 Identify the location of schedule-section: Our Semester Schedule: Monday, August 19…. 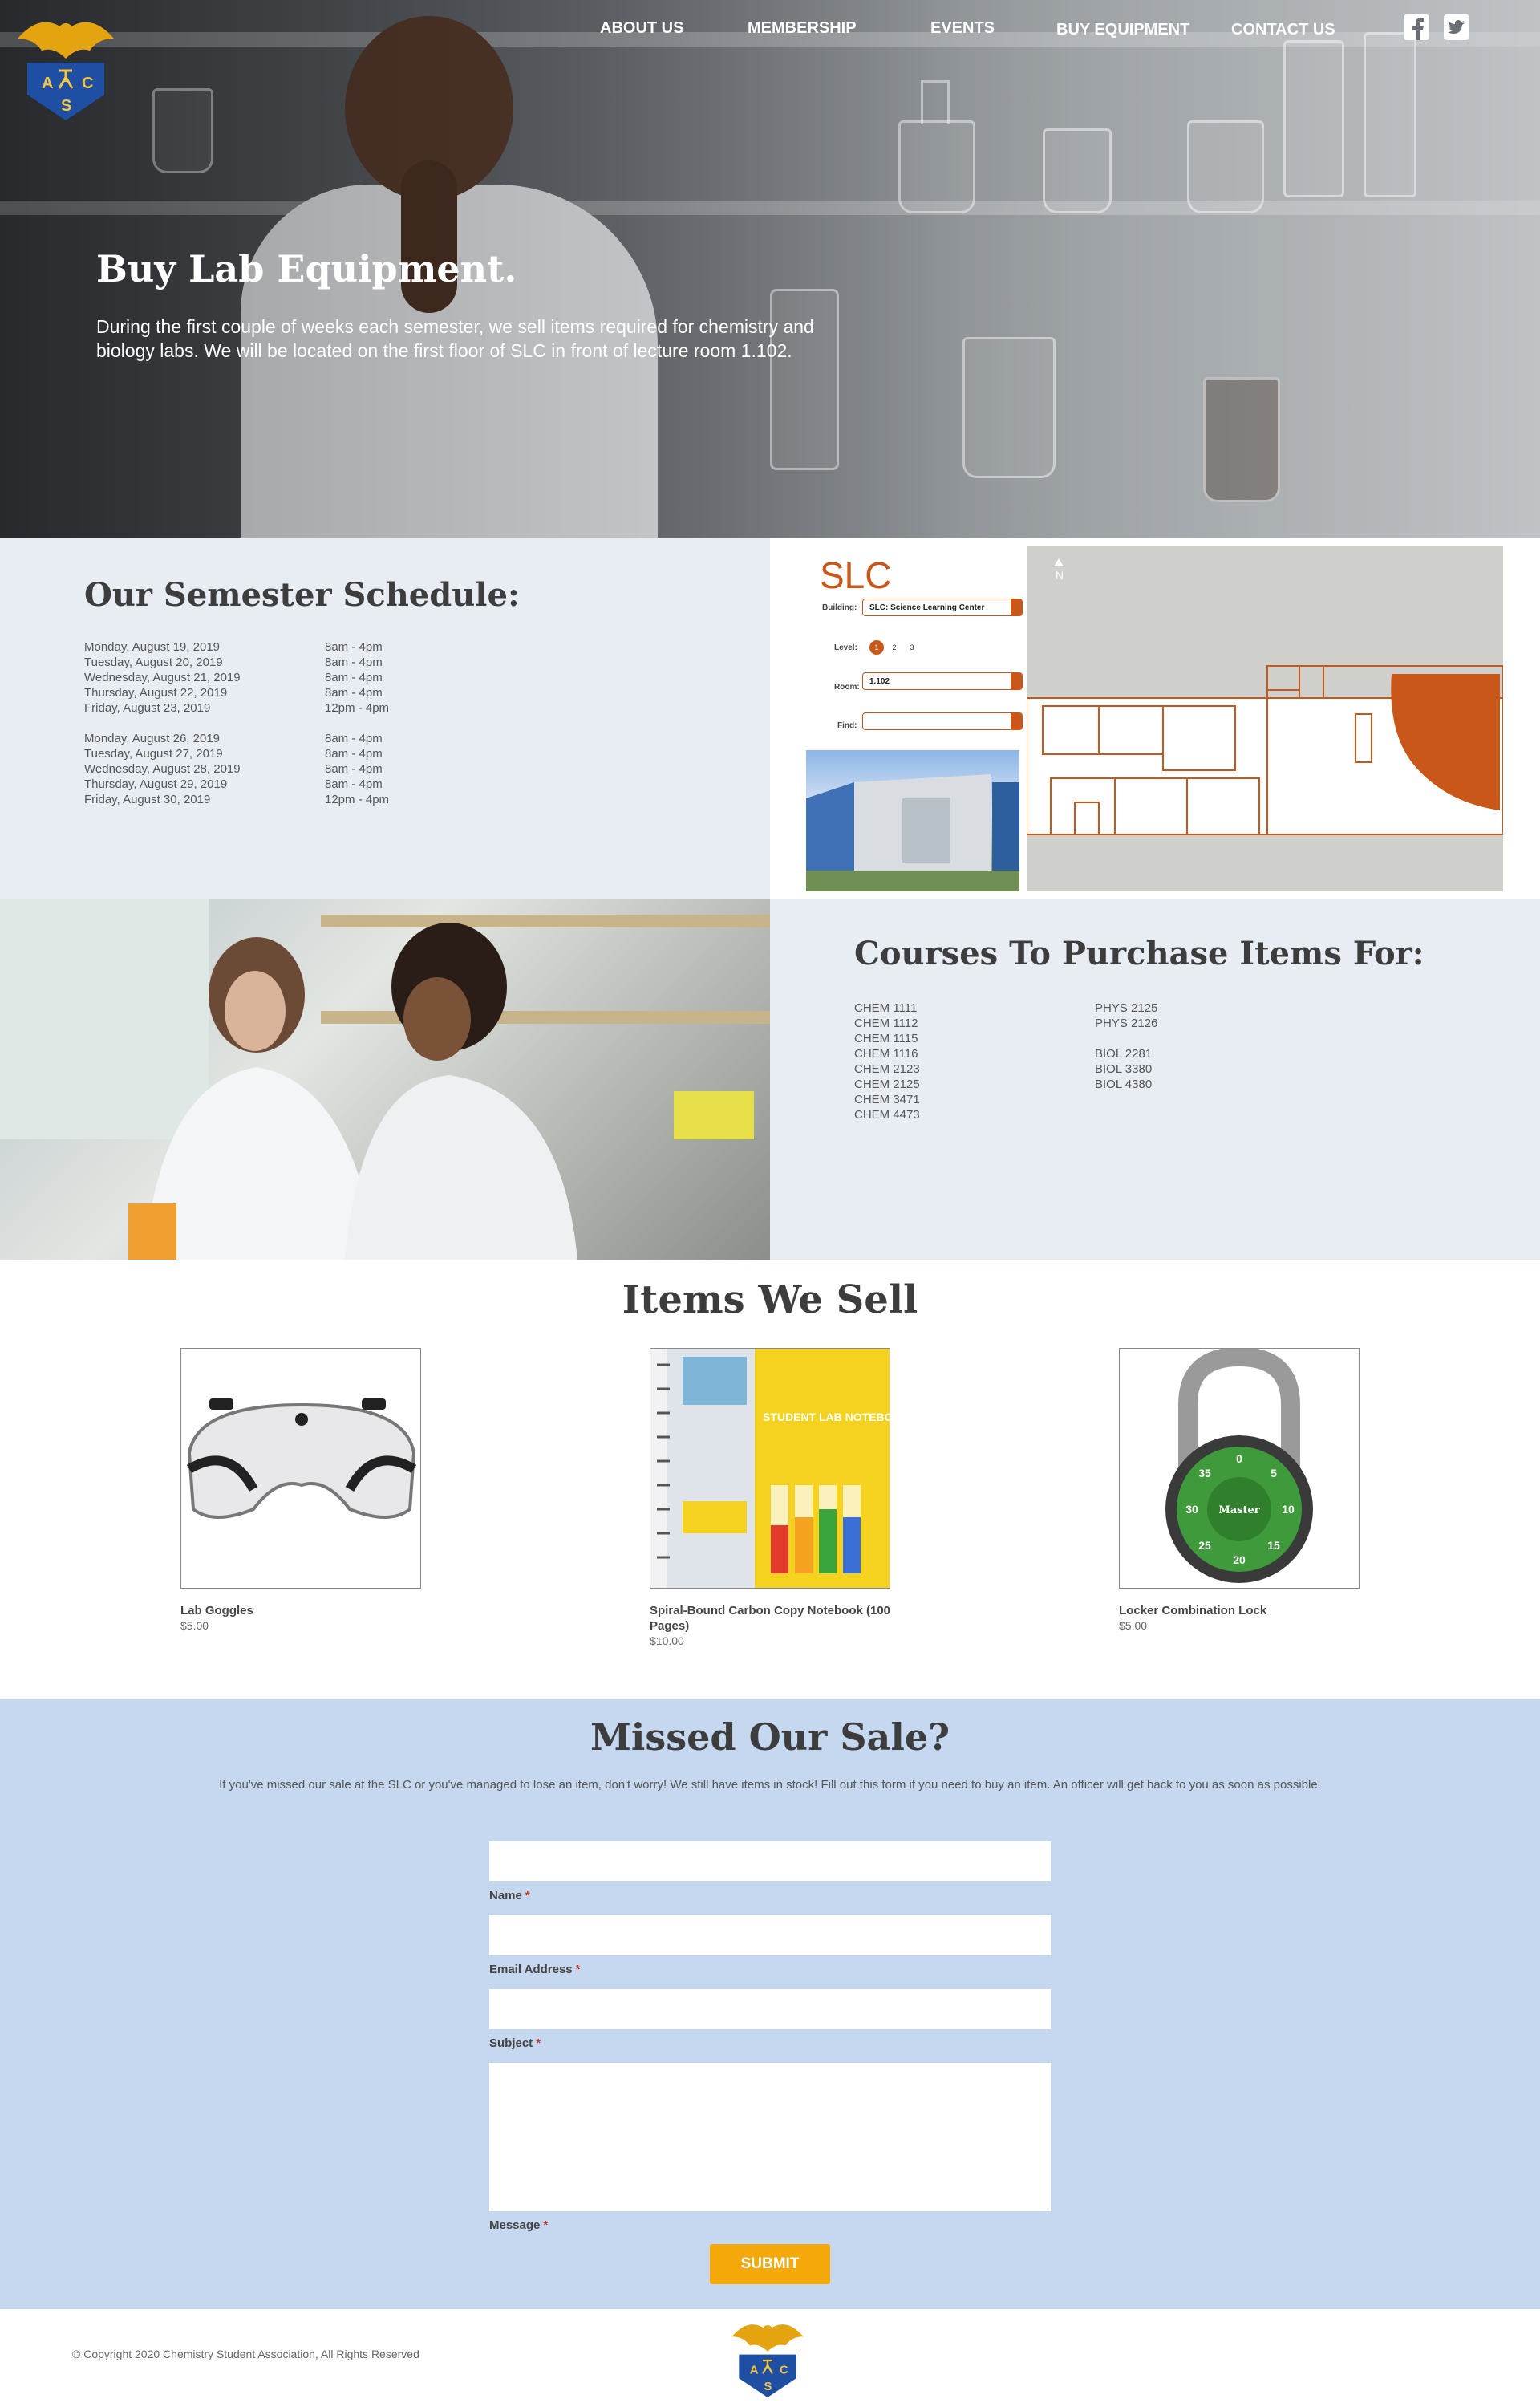
(385, 719).